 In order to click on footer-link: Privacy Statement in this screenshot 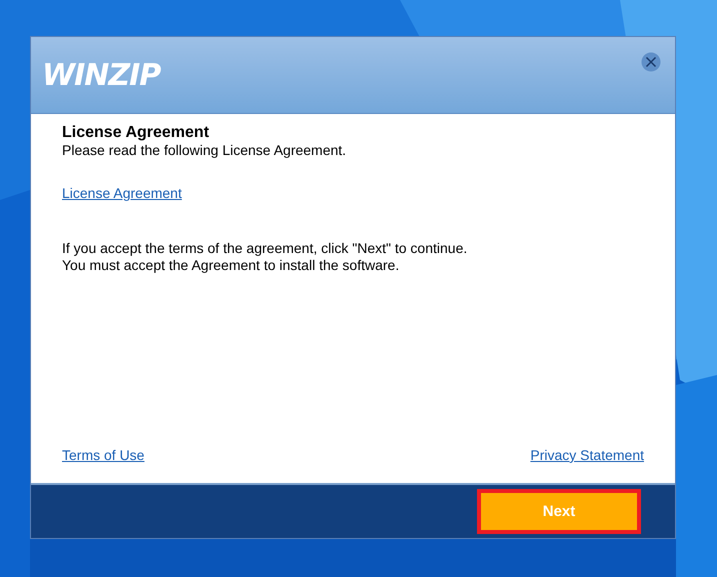, I will do `click(587, 455)`.